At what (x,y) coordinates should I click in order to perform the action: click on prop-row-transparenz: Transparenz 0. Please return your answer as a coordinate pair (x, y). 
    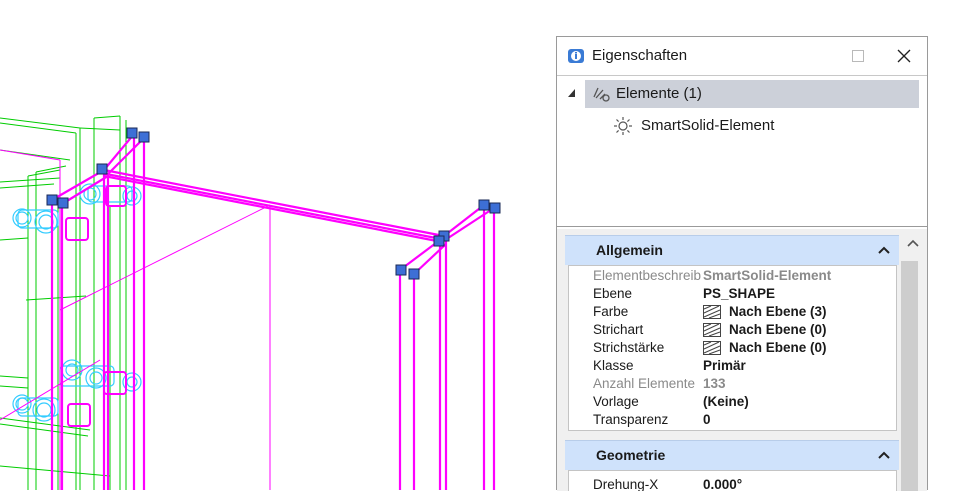
    Looking at the image, I should click on (732, 420).